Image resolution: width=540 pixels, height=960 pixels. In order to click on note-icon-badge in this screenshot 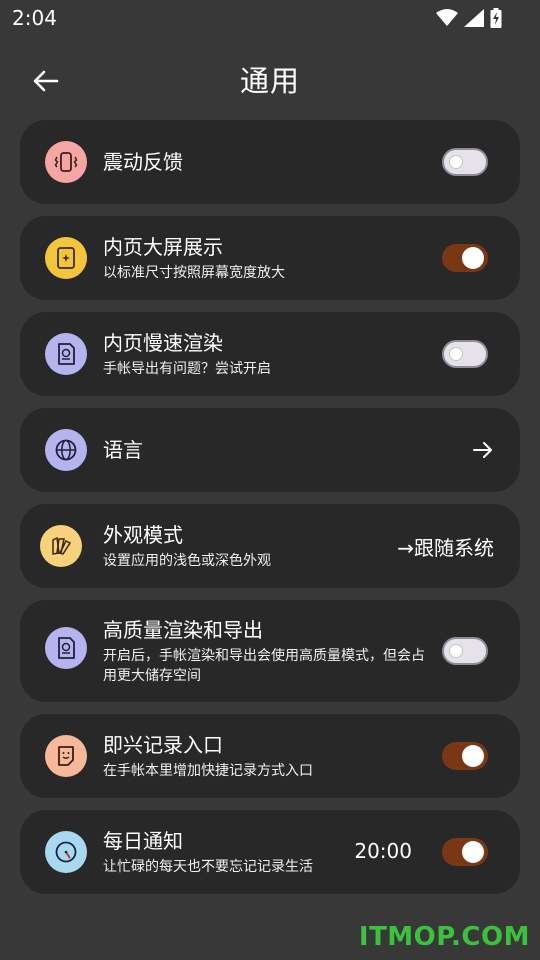, I will do `click(66, 756)`.